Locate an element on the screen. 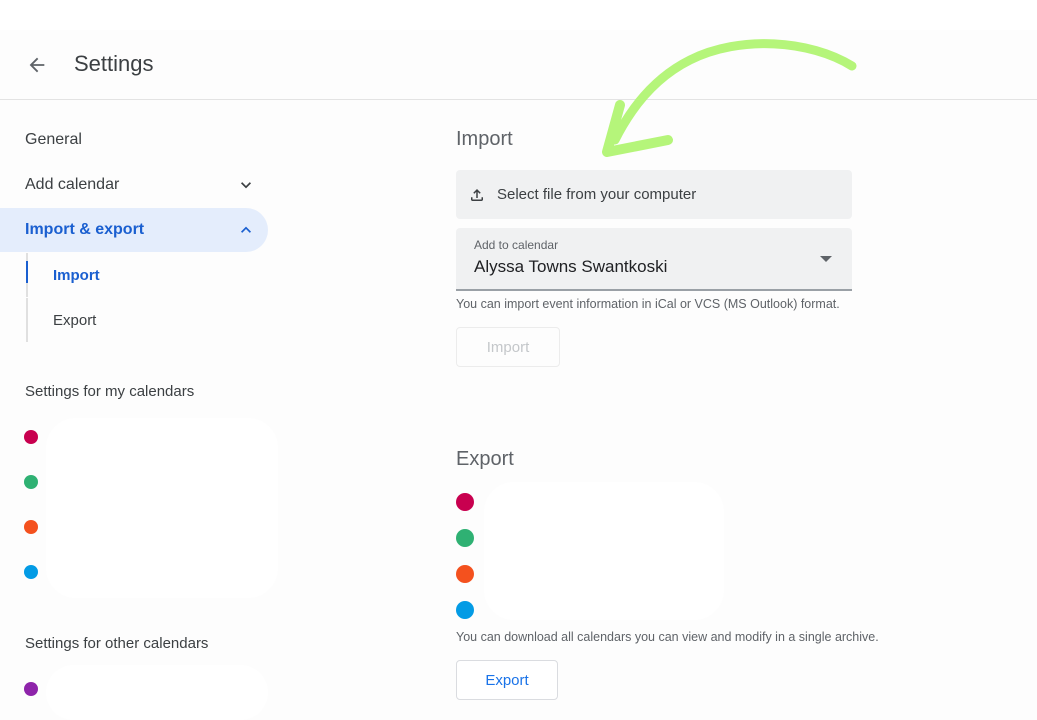 The height and width of the screenshot is (720, 1037). add-to-calendar-select: Add to calendar Alyssa Towns Swantkoski is located at coordinates (654, 259).